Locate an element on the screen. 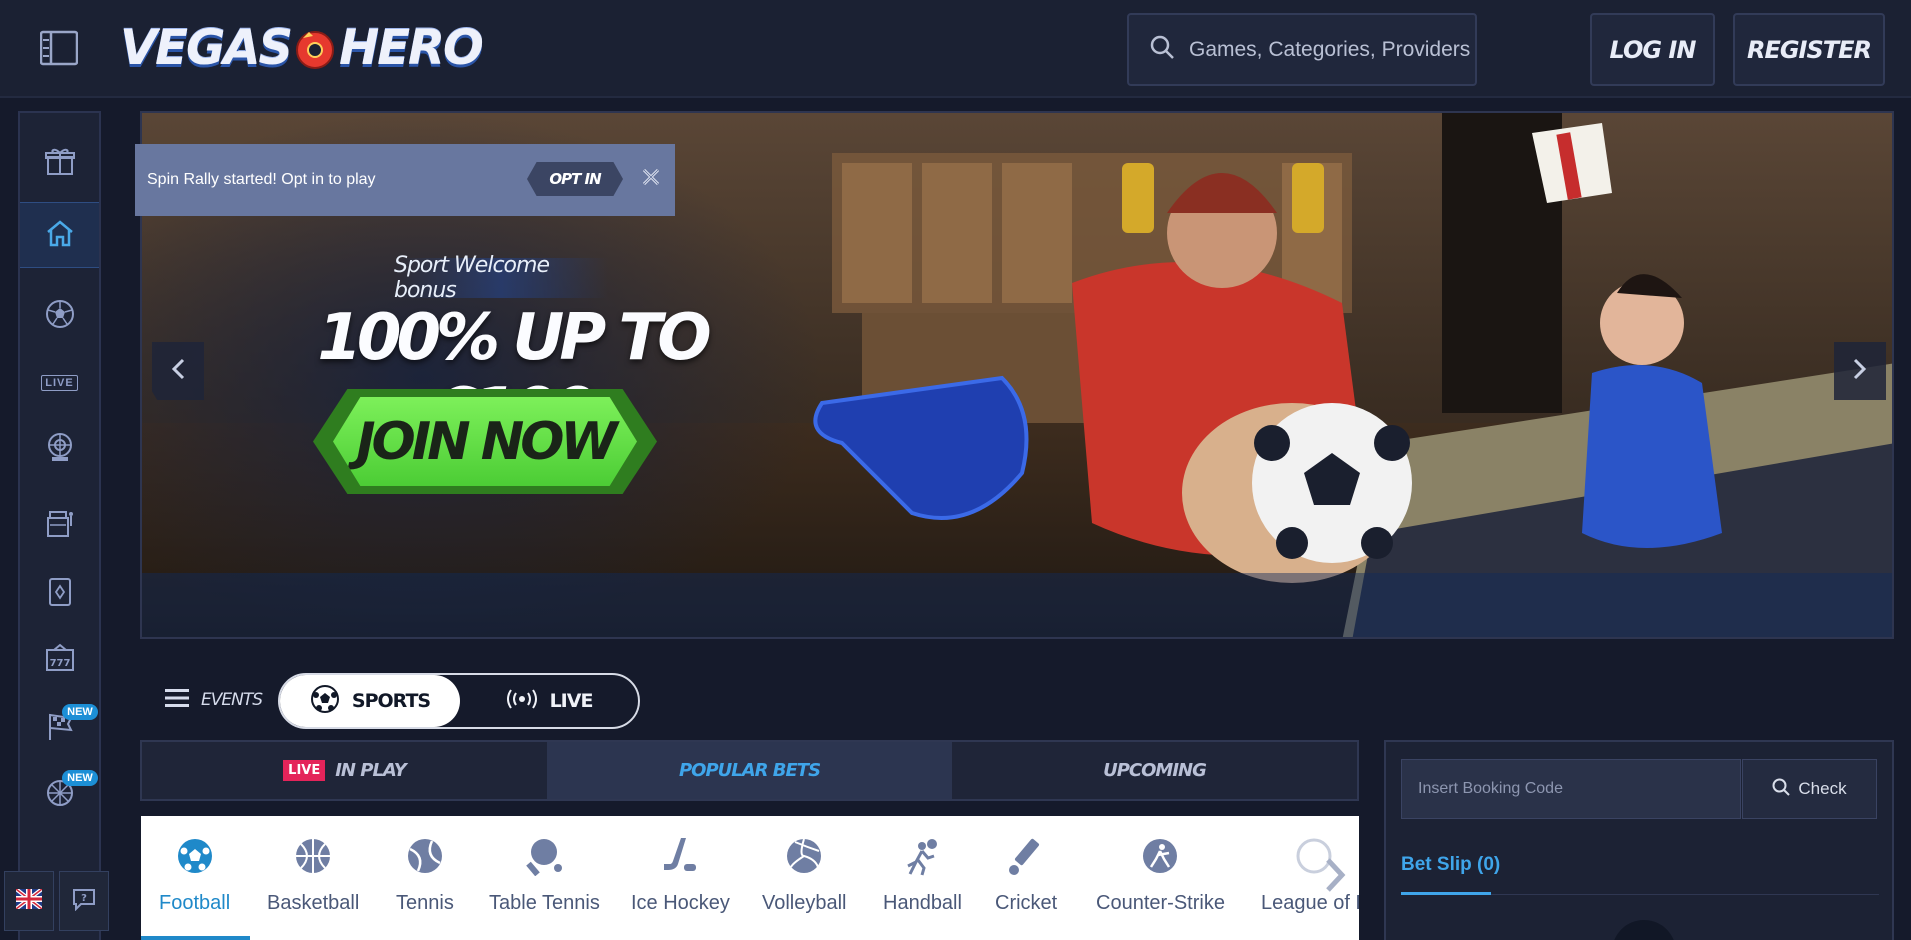 The image size is (1911, 940). opt-in-button: OPT IN is located at coordinates (575, 179).